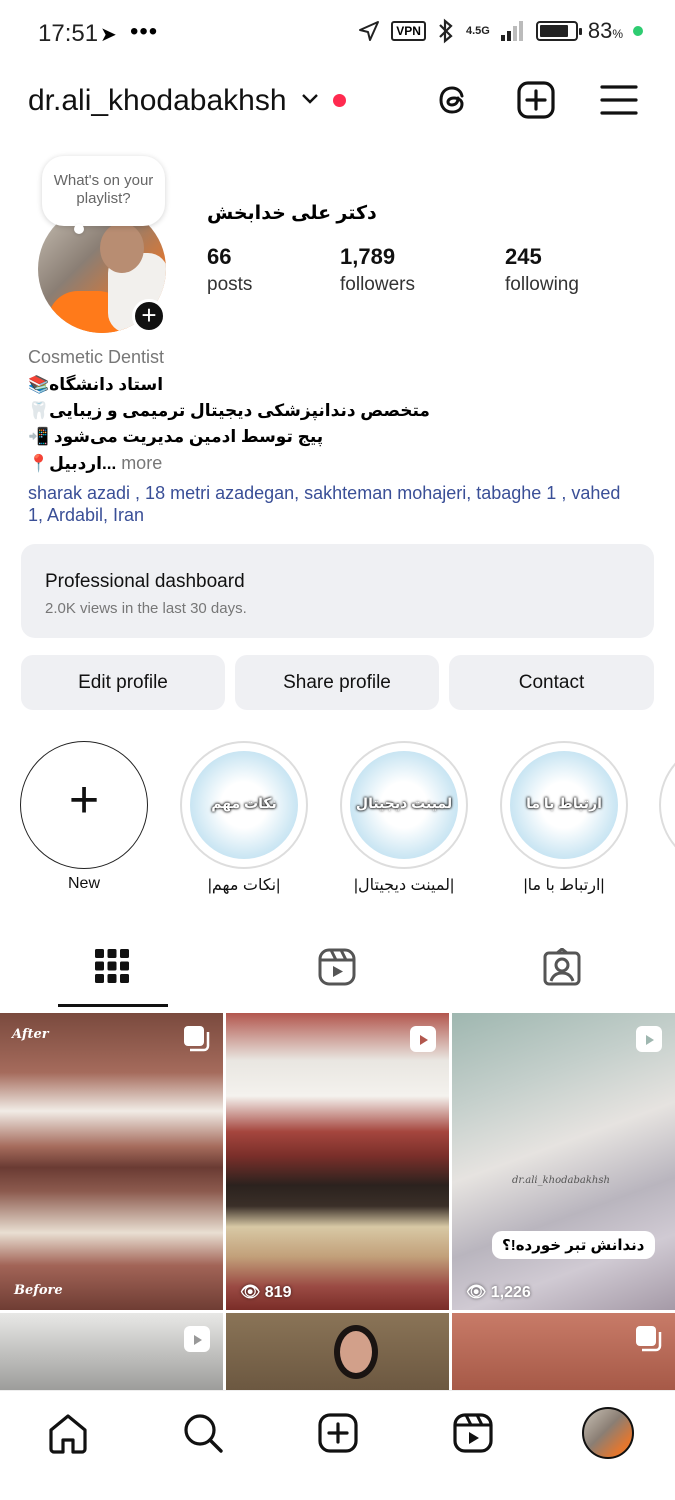 This screenshot has height=1500, width=675. What do you see at coordinates (337, 33) in the screenshot?
I see `status-bar: 17:51 ➤ ••• VPN 4.5G 83%` at bounding box center [337, 33].